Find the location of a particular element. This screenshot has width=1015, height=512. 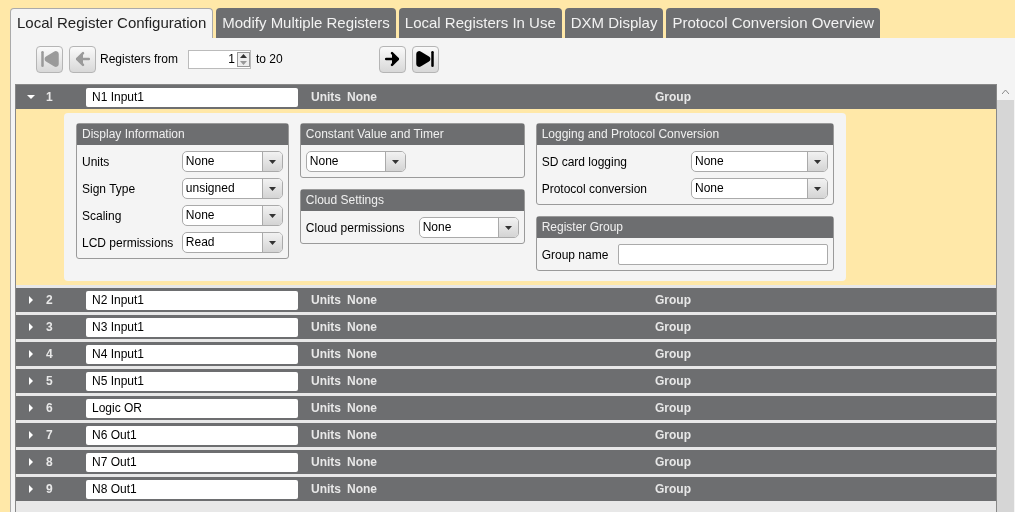

register-row: 5 N5 Input1 Units None Group is located at coordinates (506, 381).